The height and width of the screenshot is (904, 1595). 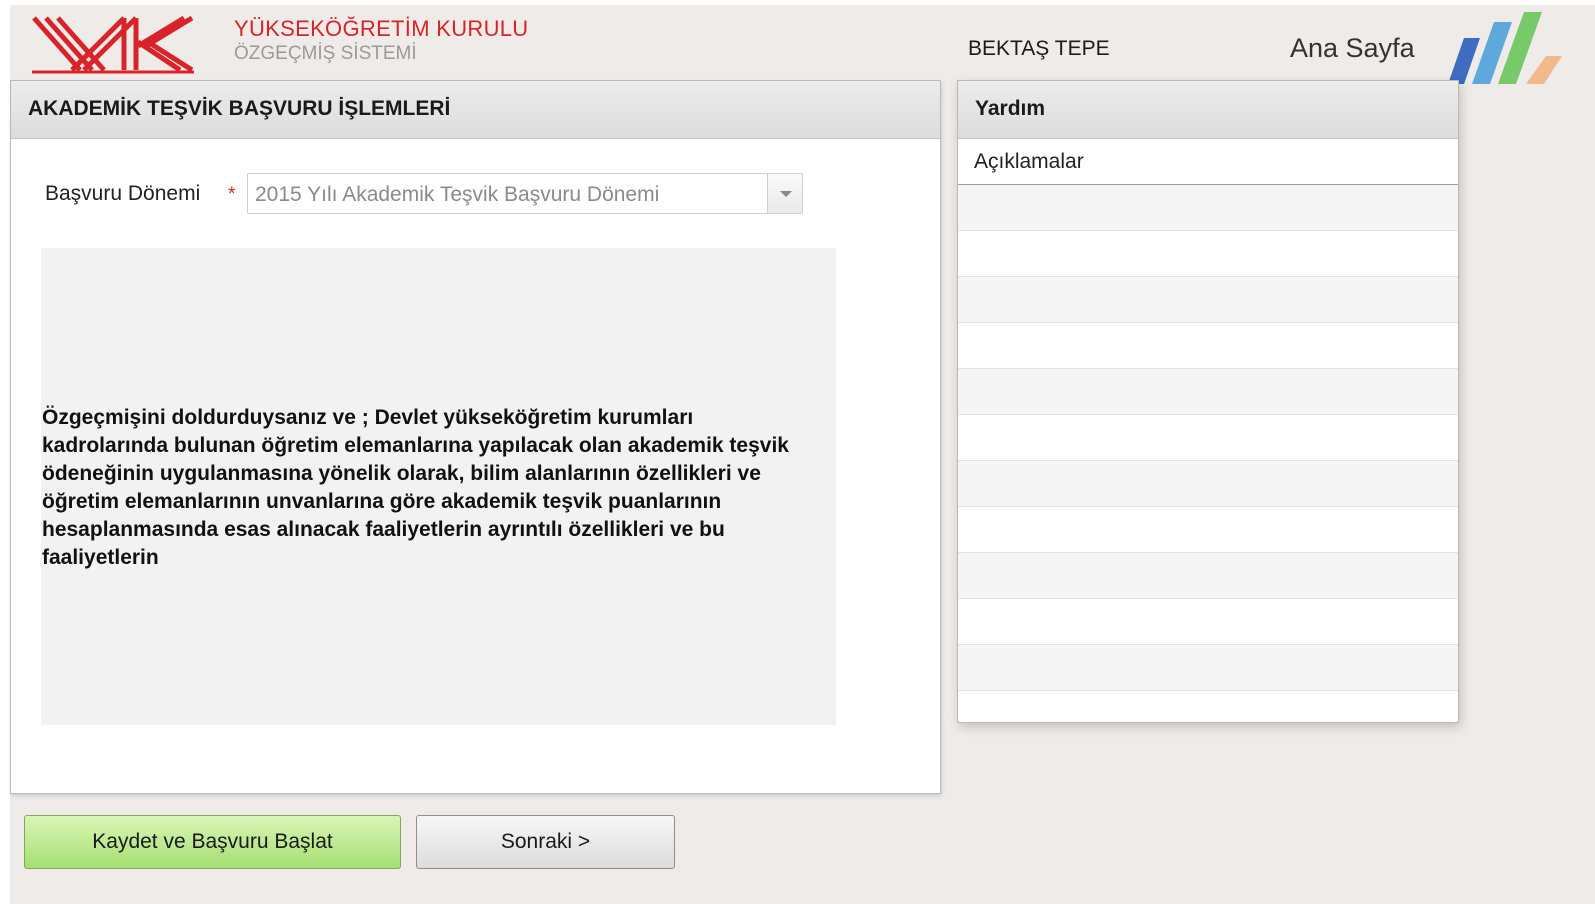 What do you see at coordinates (239, 108) in the screenshot?
I see `panel-title: AKADEMİK TEŞVİK BAŞVURU İŞLEMLERİ` at bounding box center [239, 108].